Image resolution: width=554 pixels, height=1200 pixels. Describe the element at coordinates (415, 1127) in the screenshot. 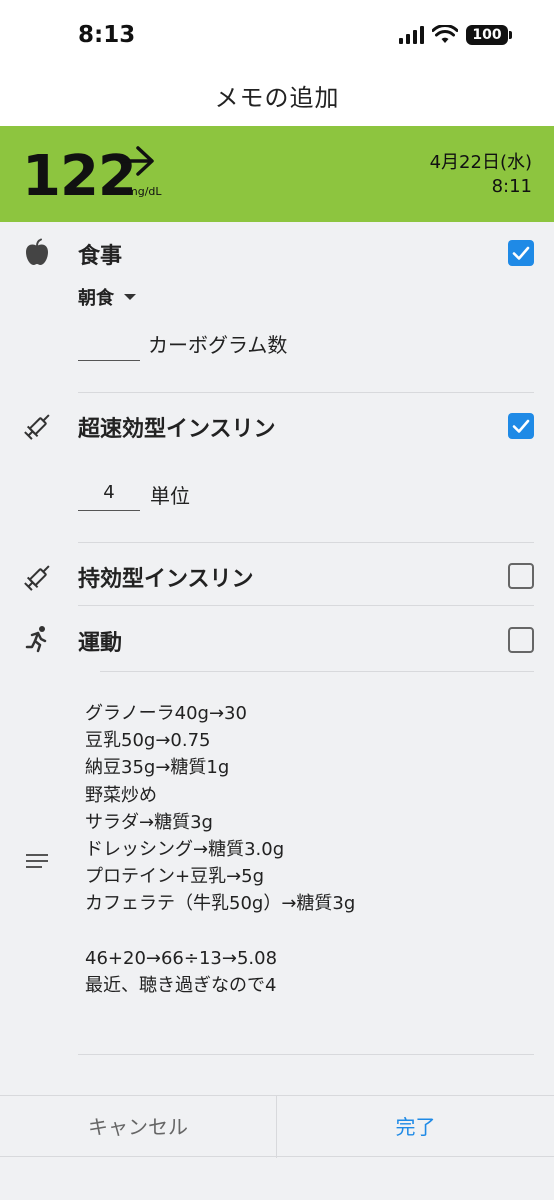

I see `done-button: 完了` at that location.